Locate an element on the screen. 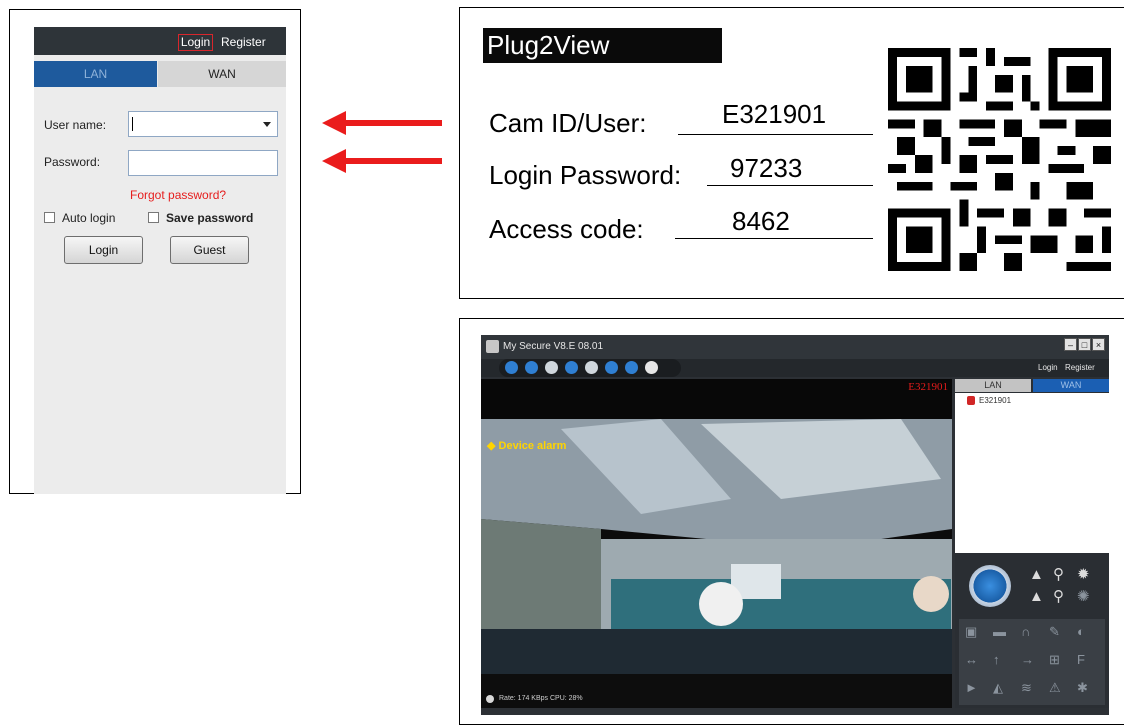  qr-code is located at coordinates (999, 159).